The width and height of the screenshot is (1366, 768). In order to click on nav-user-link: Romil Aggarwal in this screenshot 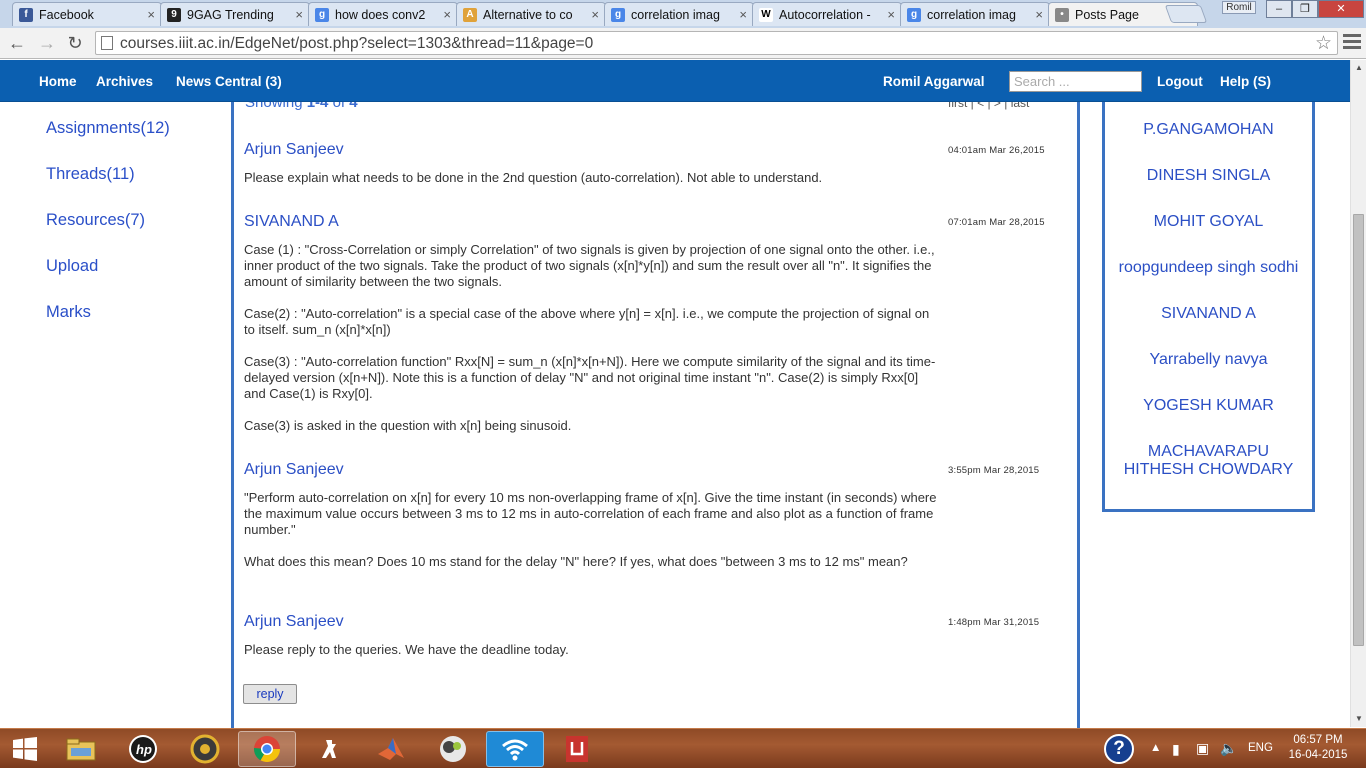, I will do `click(934, 81)`.